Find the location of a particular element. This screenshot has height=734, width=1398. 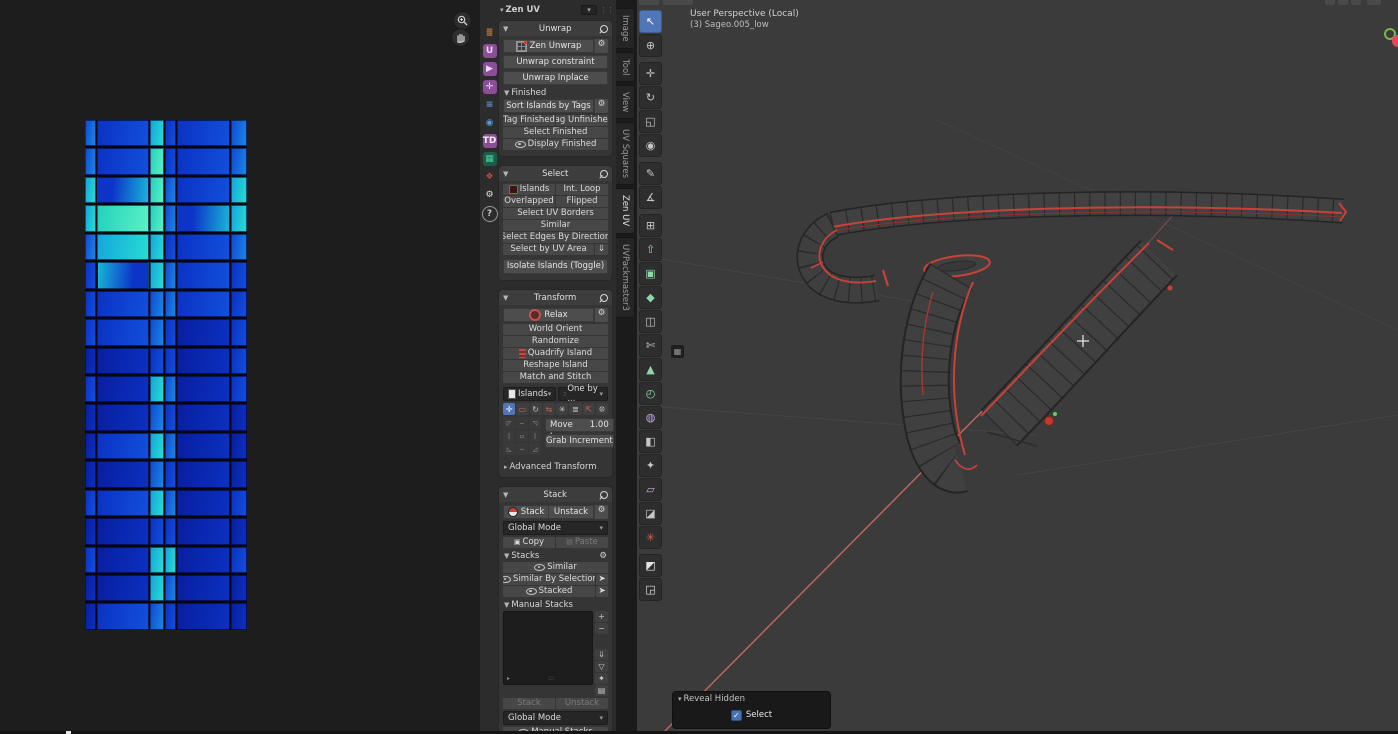

similar-by-selection-row: Similar By Selection is located at coordinates (549, 579).